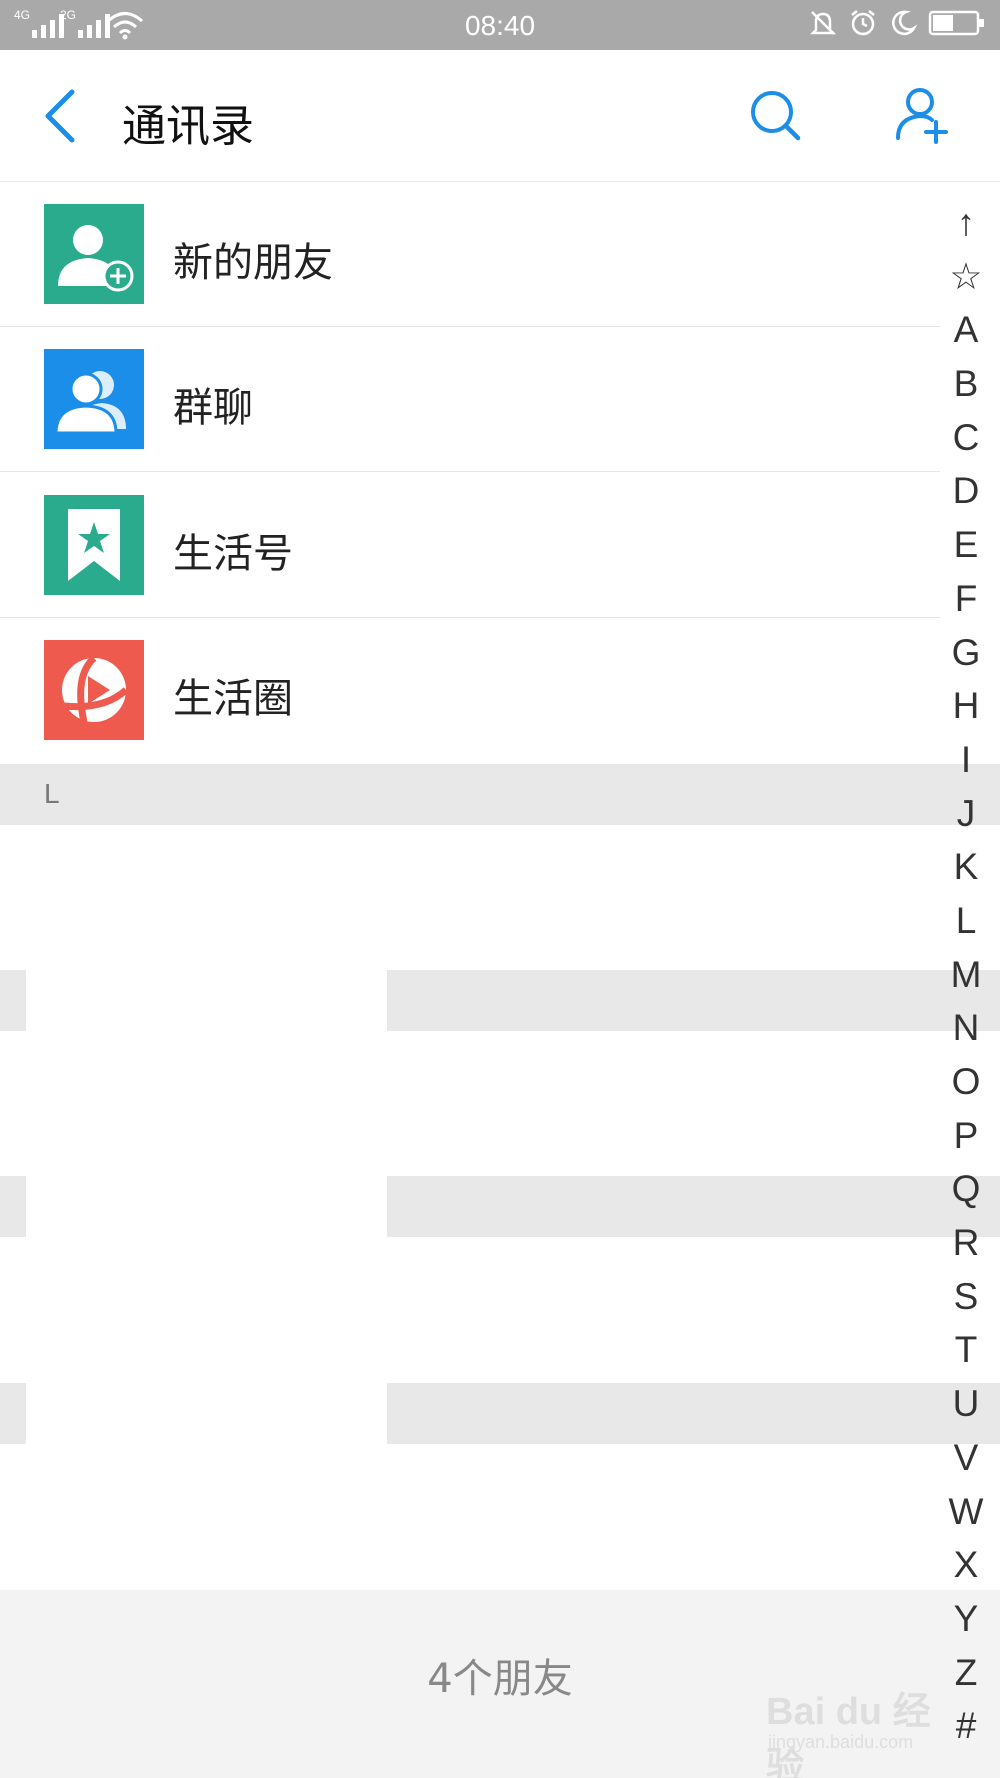  What do you see at coordinates (966, 491) in the screenshot?
I see `index-item: D` at bounding box center [966, 491].